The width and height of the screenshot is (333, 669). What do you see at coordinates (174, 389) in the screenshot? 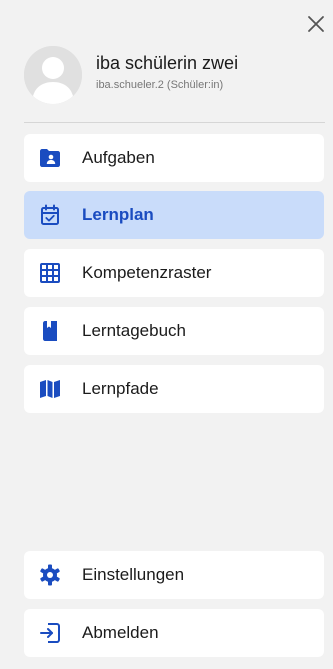
I see `nav-item-lernpfade: Lernpfade` at bounding box center [174, 389].